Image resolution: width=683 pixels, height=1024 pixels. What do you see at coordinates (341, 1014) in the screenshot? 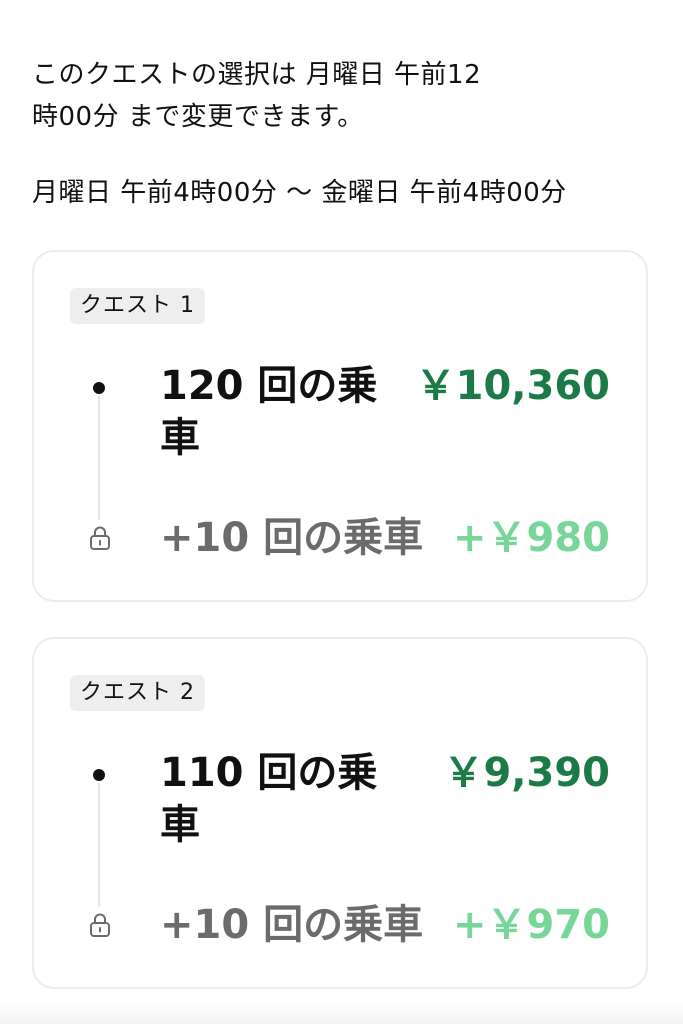
I see `scroll-edge-shadow` at bounding box center [341, 1014].